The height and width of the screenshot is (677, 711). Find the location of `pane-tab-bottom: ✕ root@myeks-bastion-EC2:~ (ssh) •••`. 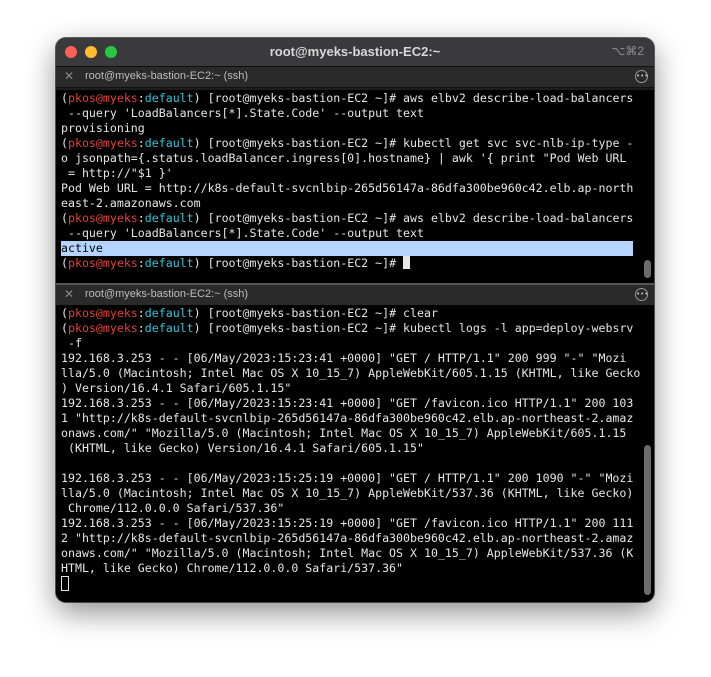

pane-tab-bottom: ✕ root@myeks-bastion-EC2:~ (ssh) ••• is located at coordinates (355, 295).